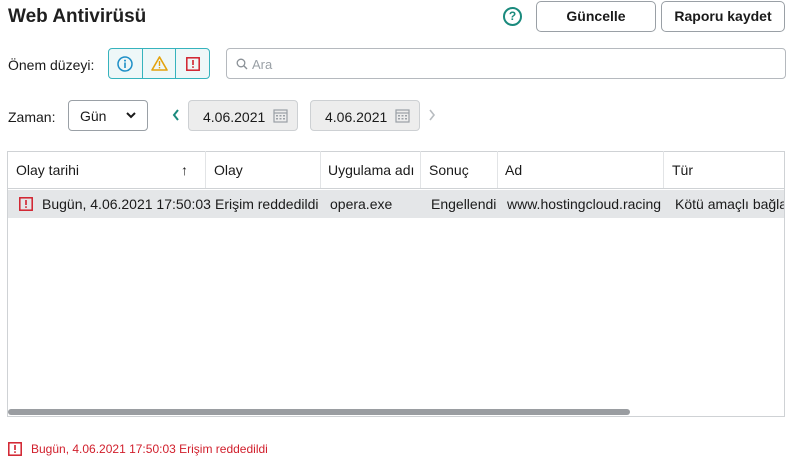 Image resolution: width=794 pixels, height=465 pixels. I want to click on horizontal-scrollbar, so click(319, 412).